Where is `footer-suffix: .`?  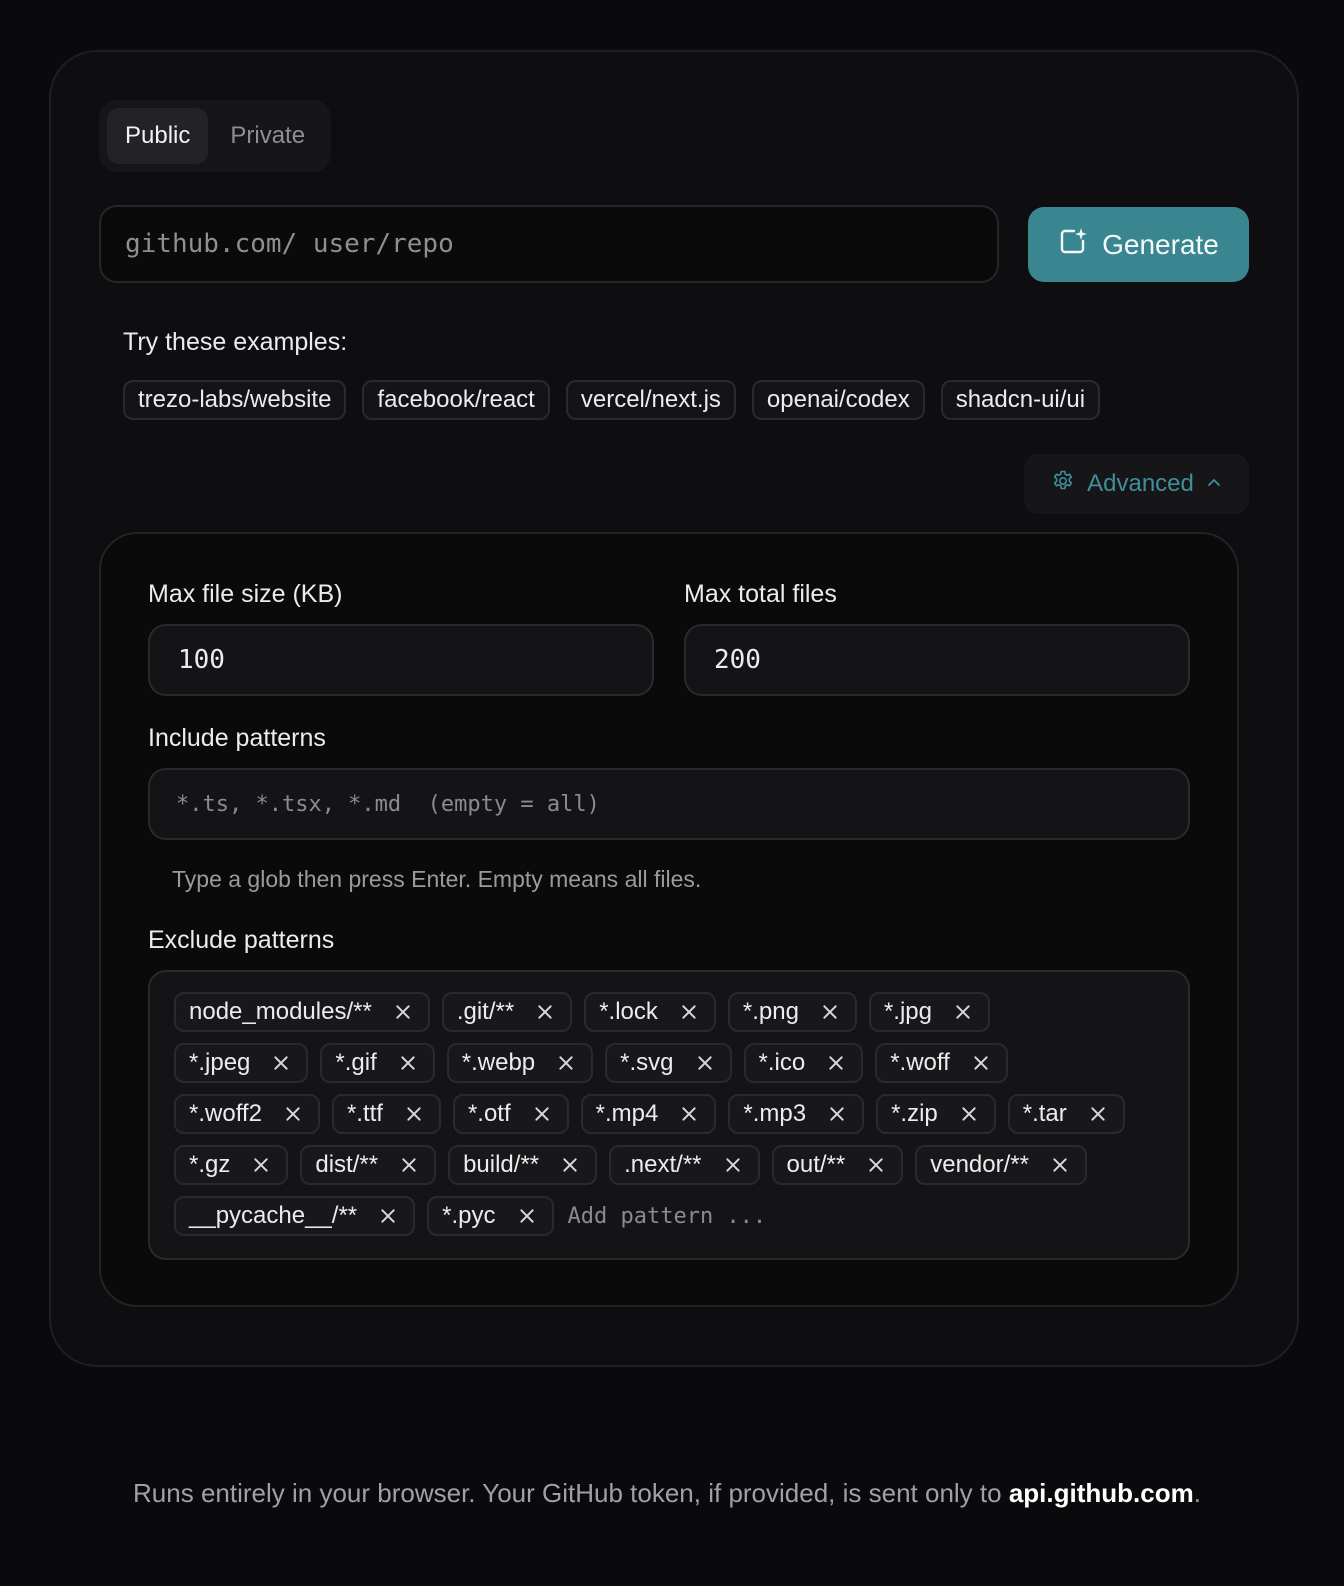
footer-suffix: . is located at coordinates (1197, 1493).